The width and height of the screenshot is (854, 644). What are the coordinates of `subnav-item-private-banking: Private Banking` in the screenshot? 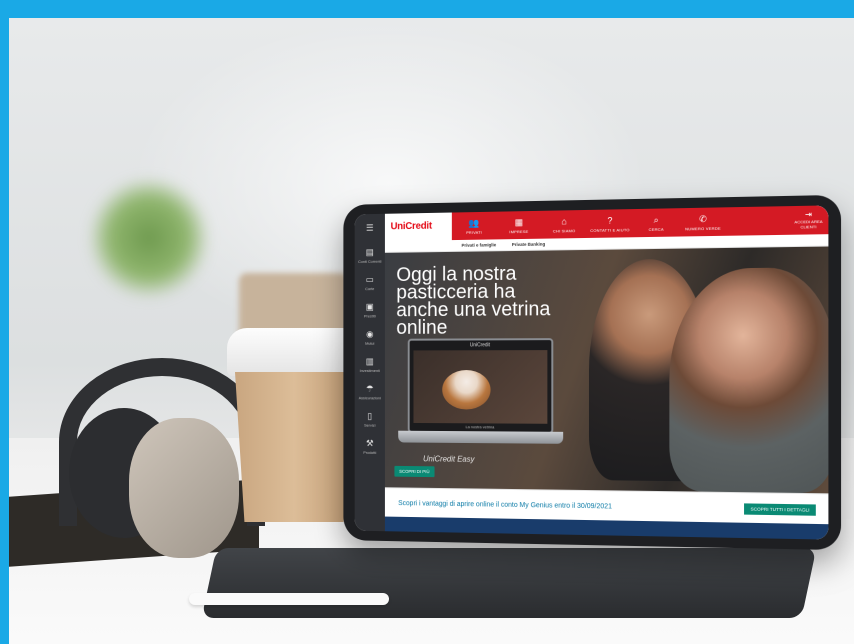 It's located at (528, 244).